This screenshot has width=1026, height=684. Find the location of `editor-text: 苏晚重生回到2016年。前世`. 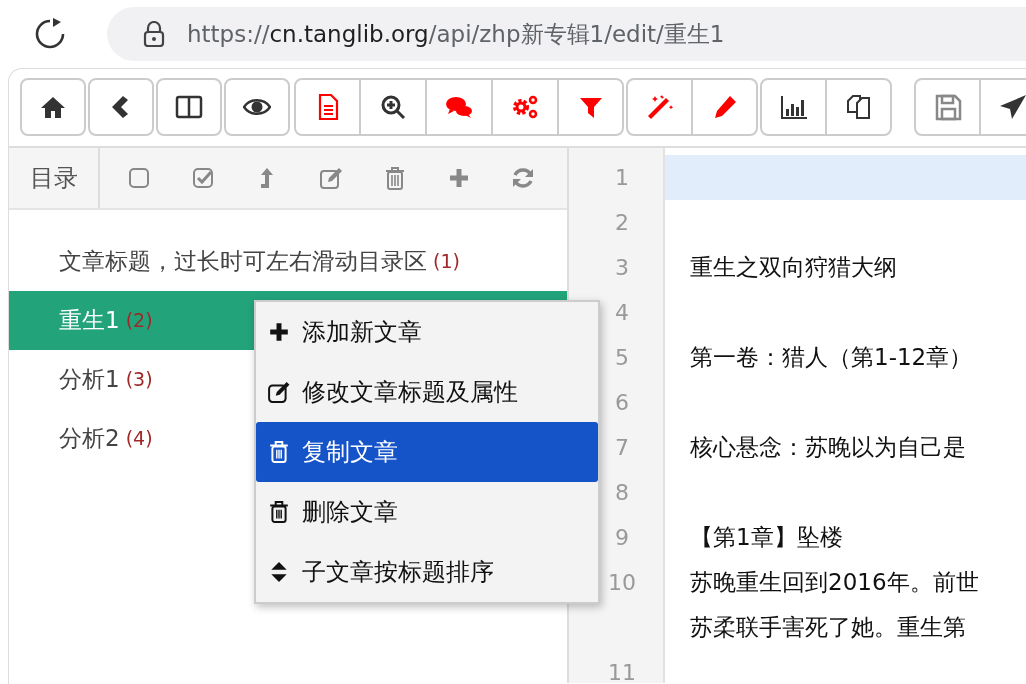

editor-text: 苏晚重生回到2016年。前世 is located at coordinates (834, 582).